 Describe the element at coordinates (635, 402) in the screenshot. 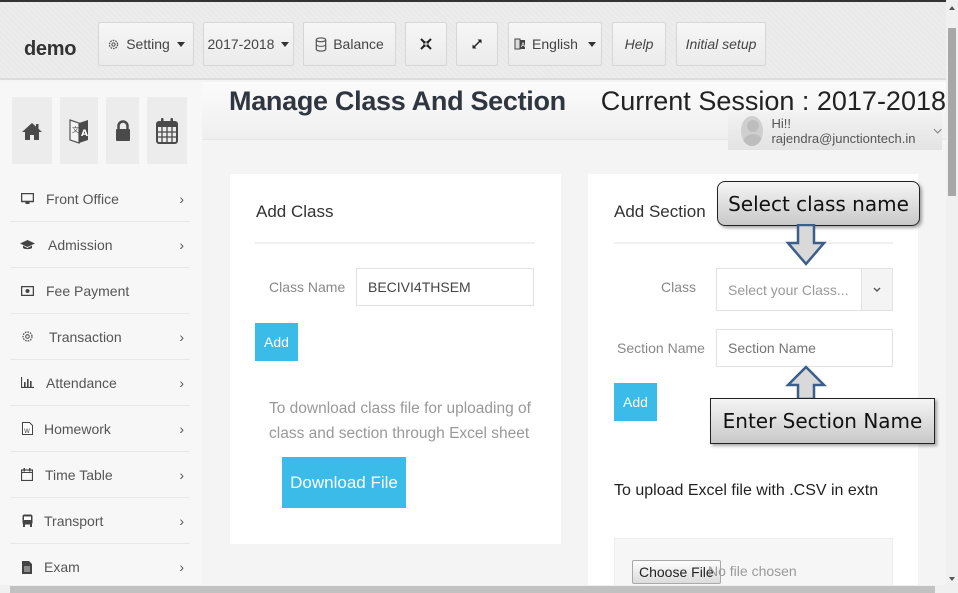

I see `add-section-button: Add` at that location.